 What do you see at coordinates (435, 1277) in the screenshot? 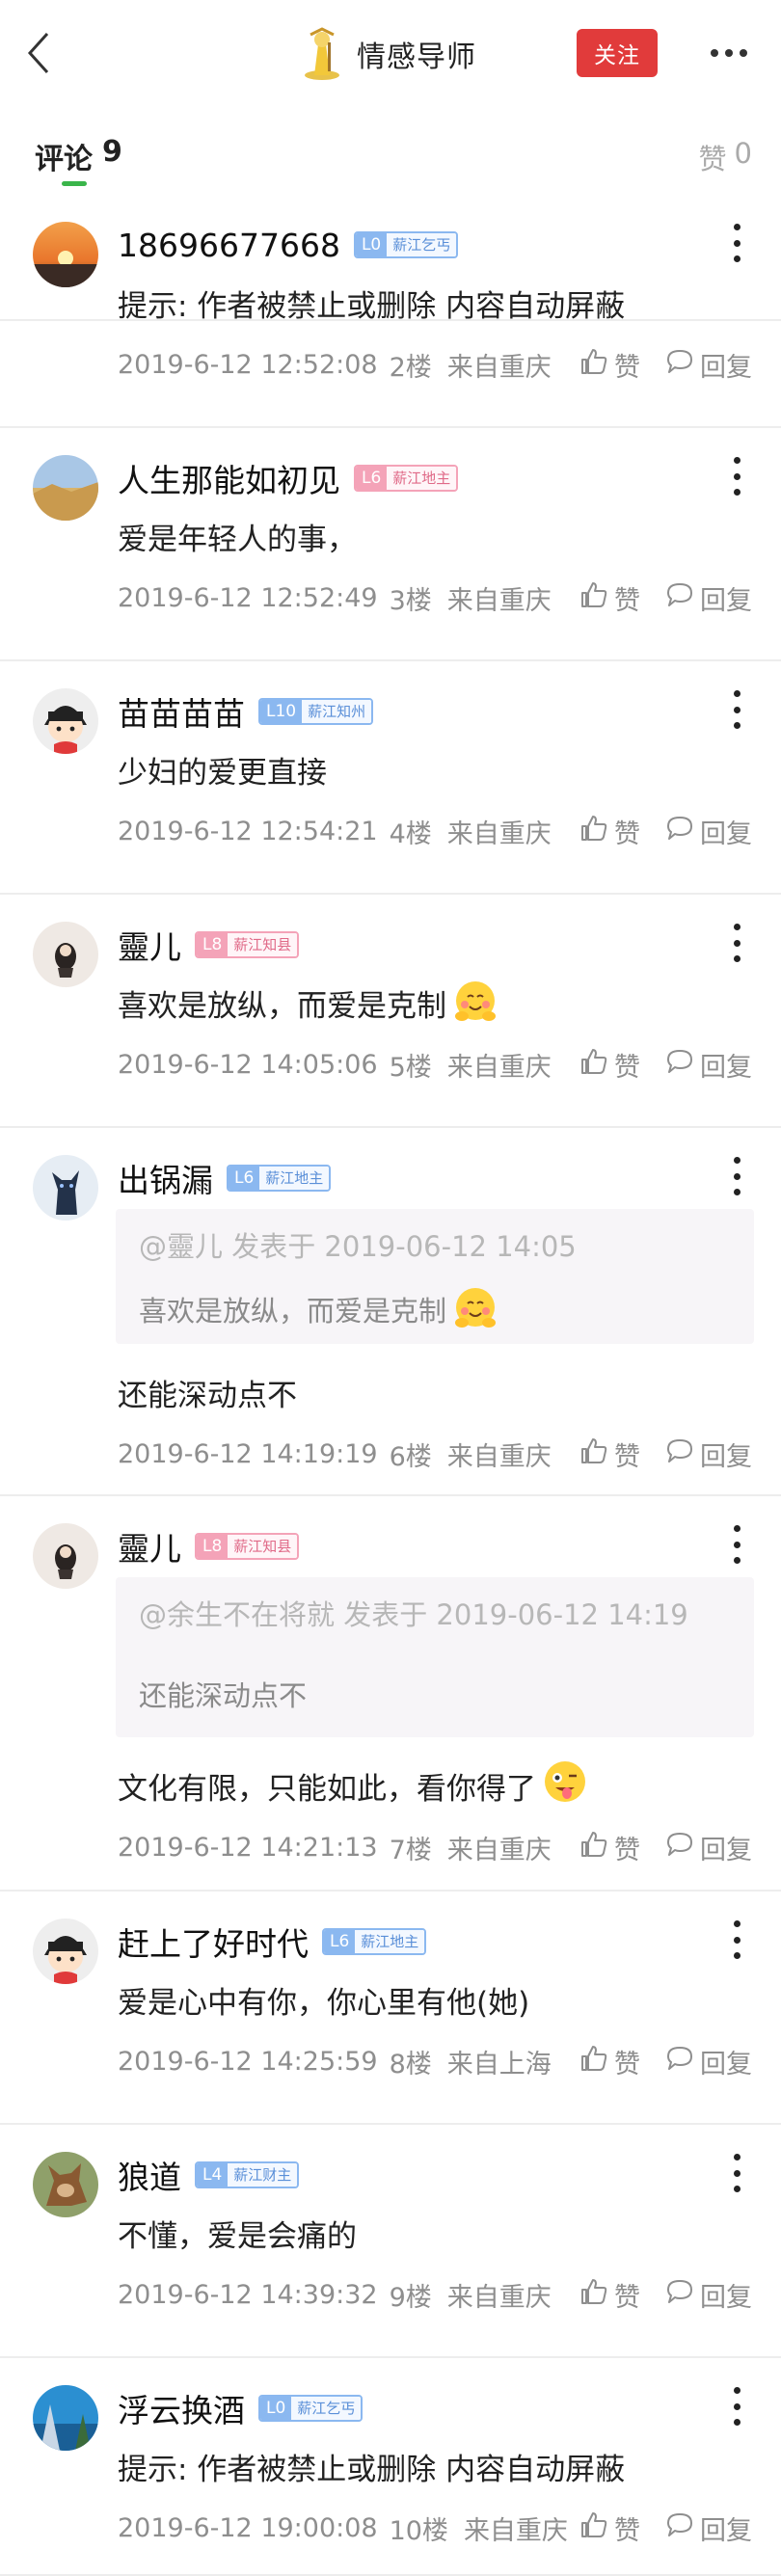
I see `quoted-reply: @靈儿 发表于 2019-06-12 14:05 喜欢是放纵，而爱是克制` at bounding box center [435, 1277].